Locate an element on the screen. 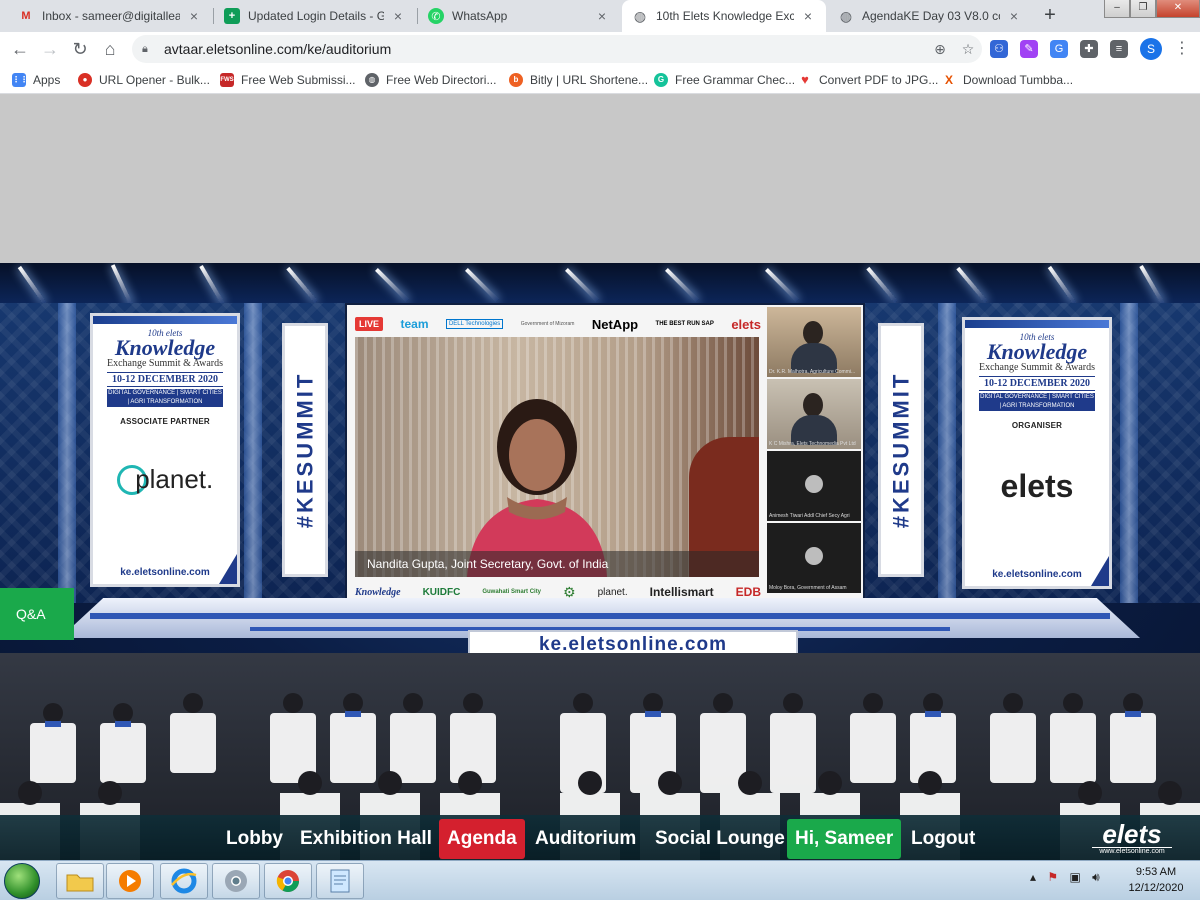 The image size is (1200, 900). pen-extension-icon: ✎ is located at coordinates (1029, 49).